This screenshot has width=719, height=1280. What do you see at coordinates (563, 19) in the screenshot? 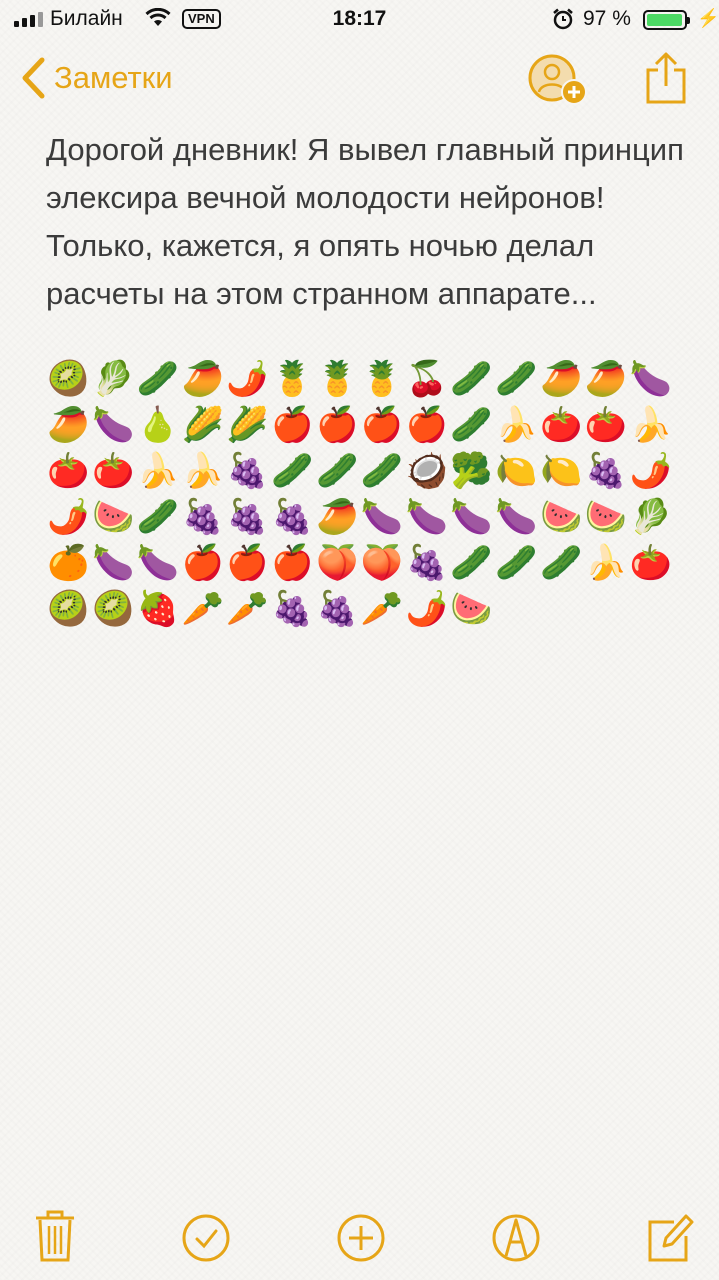
I see `alarm-icon` at bounding box center [563, 19].